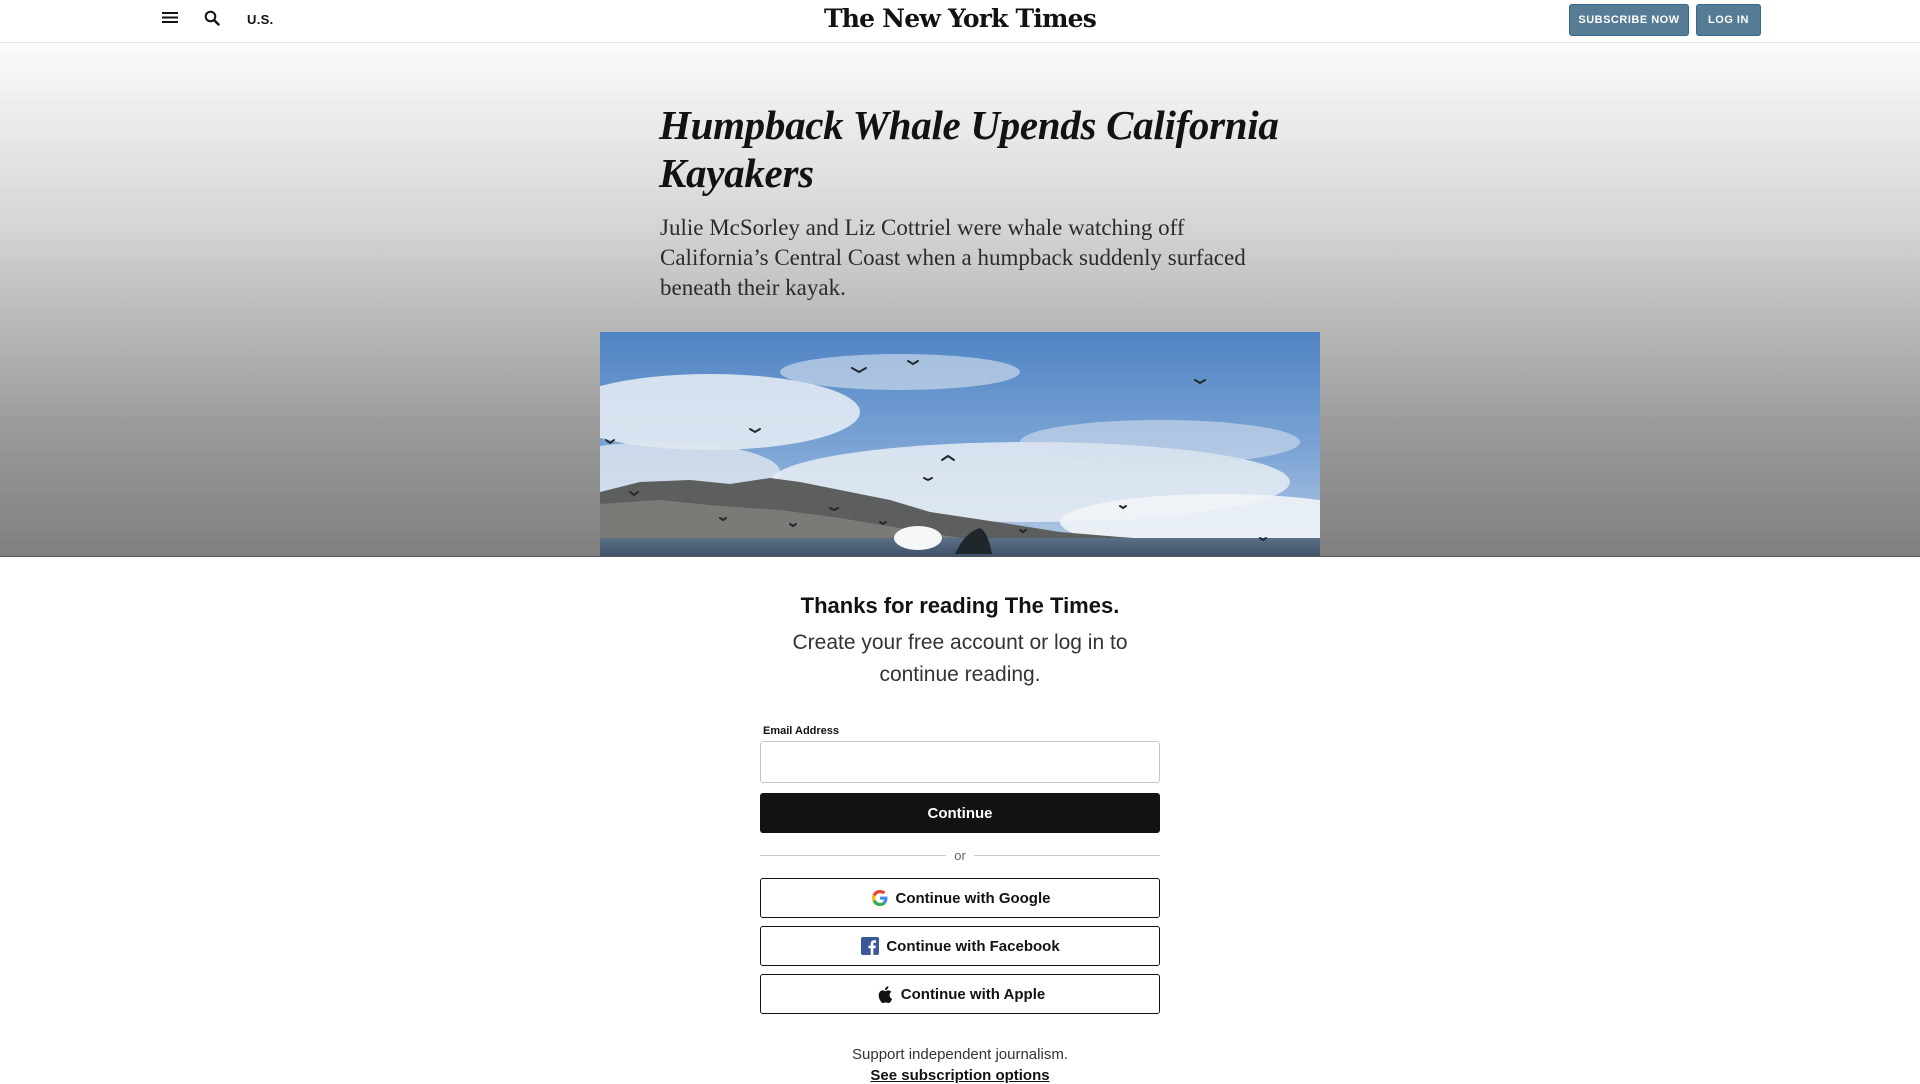 The width and height of the screenshot is (1920, 1084). I want to click on google-button-label: Continue with Google, so click(973, 898).